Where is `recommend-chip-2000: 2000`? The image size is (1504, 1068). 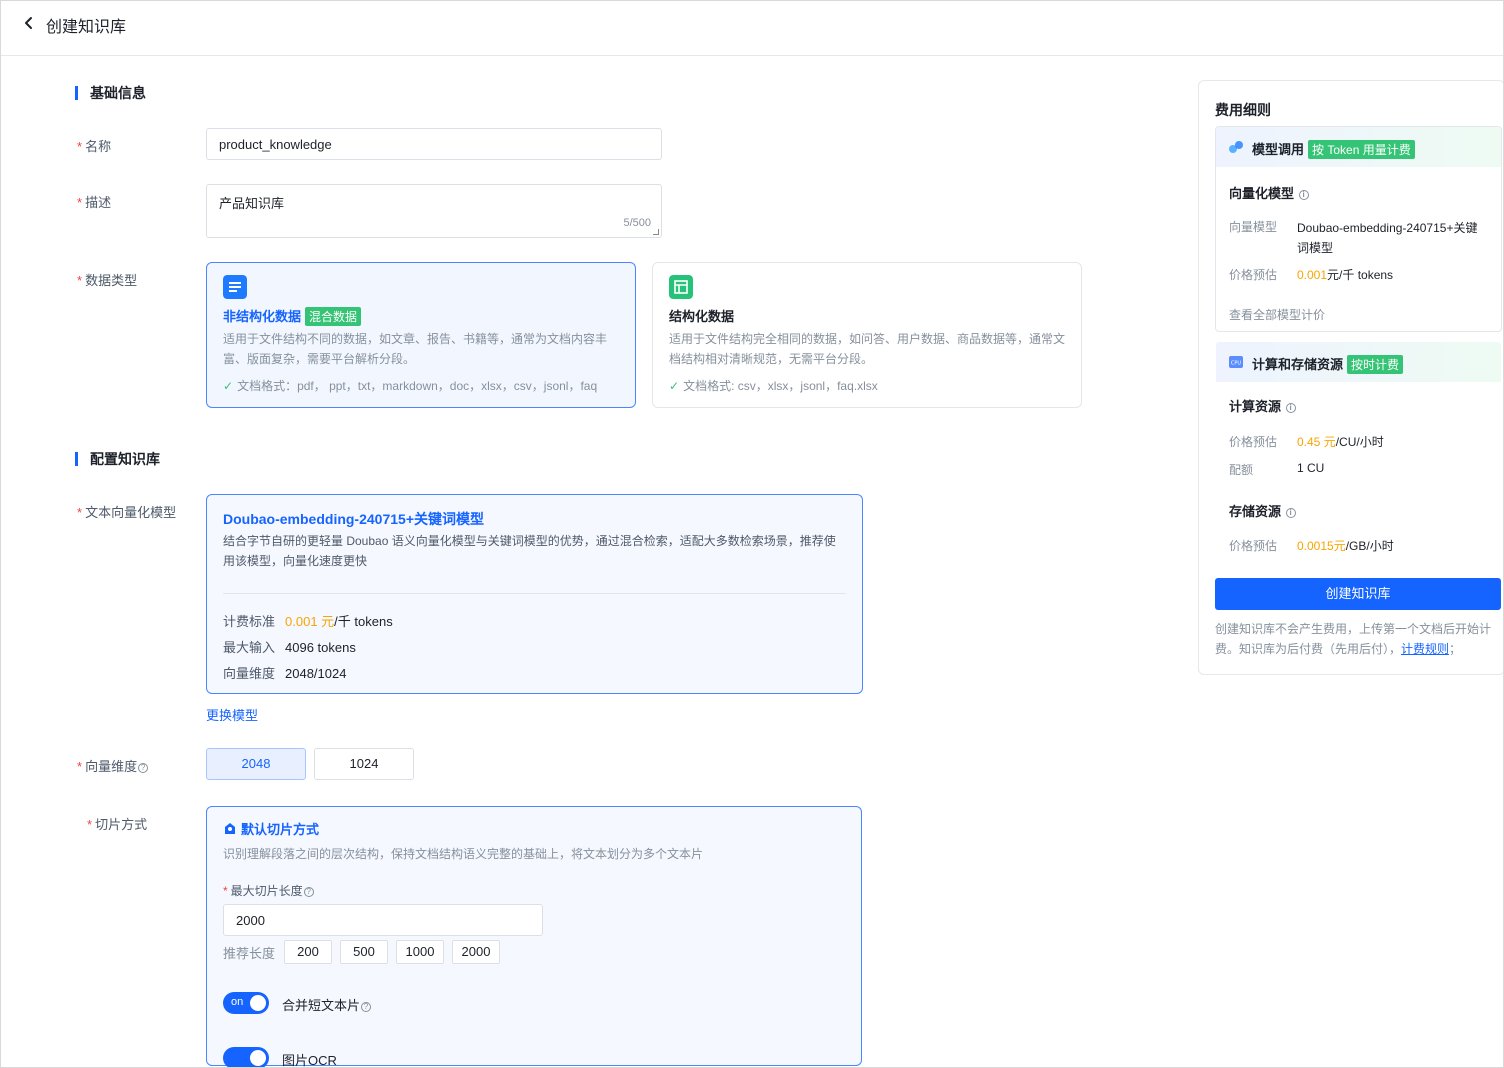
recommend-chip-2000: 2000 is located at coordinates (476, 952).